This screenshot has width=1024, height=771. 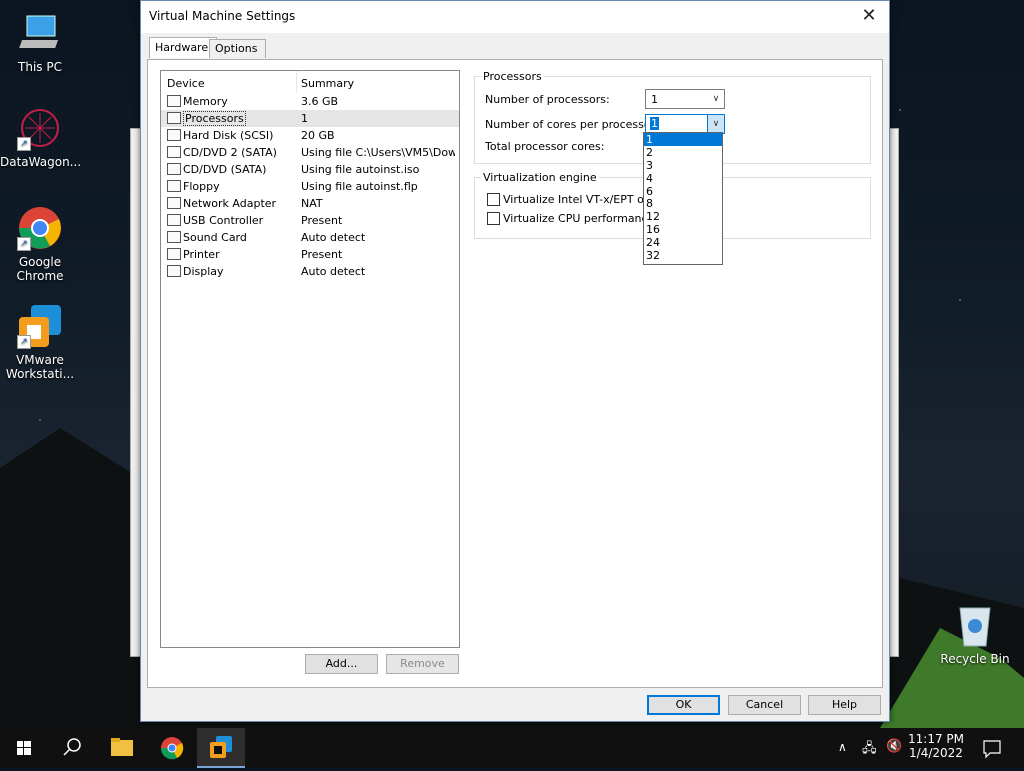 I want to click on device-row-memory: Memory 3.6 GB, so click(x=310, y=101).